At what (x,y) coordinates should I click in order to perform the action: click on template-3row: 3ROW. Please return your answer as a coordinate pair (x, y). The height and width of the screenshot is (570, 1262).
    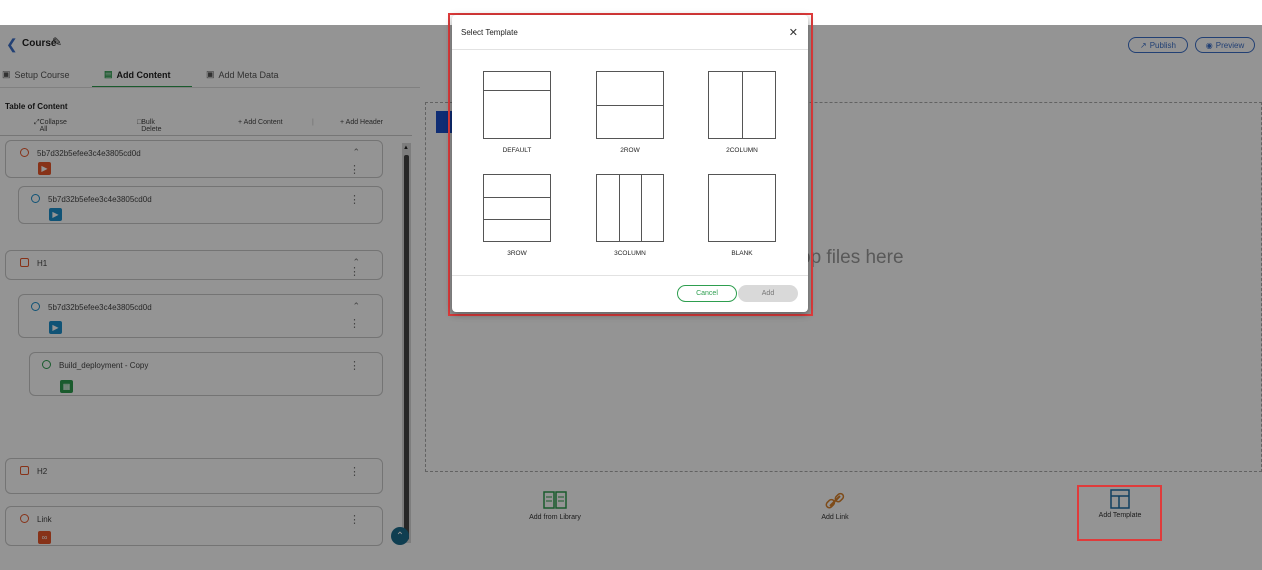
    Looking at the image, I should click on (517, 215).